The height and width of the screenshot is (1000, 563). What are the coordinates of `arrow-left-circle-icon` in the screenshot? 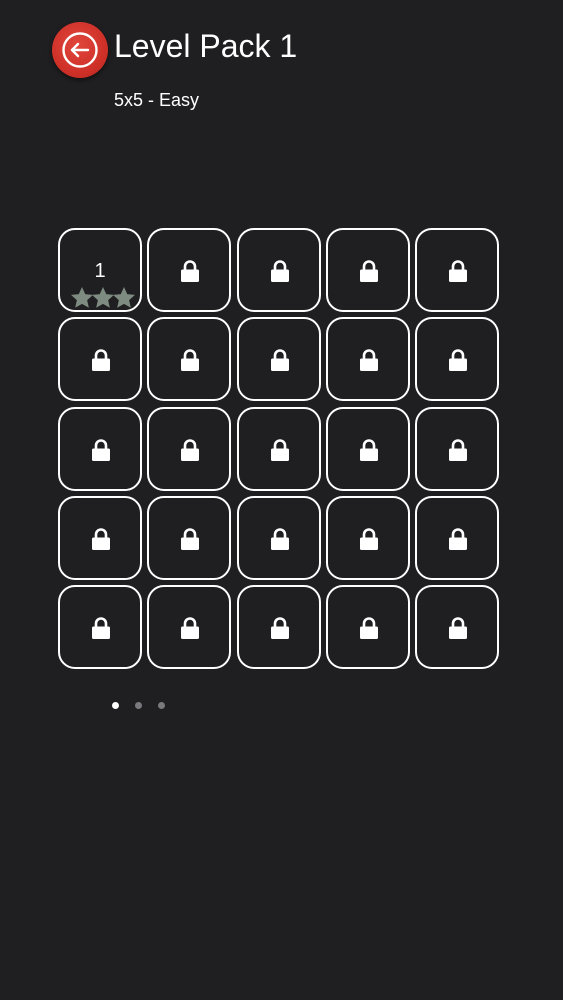 It's located at (80, 50).